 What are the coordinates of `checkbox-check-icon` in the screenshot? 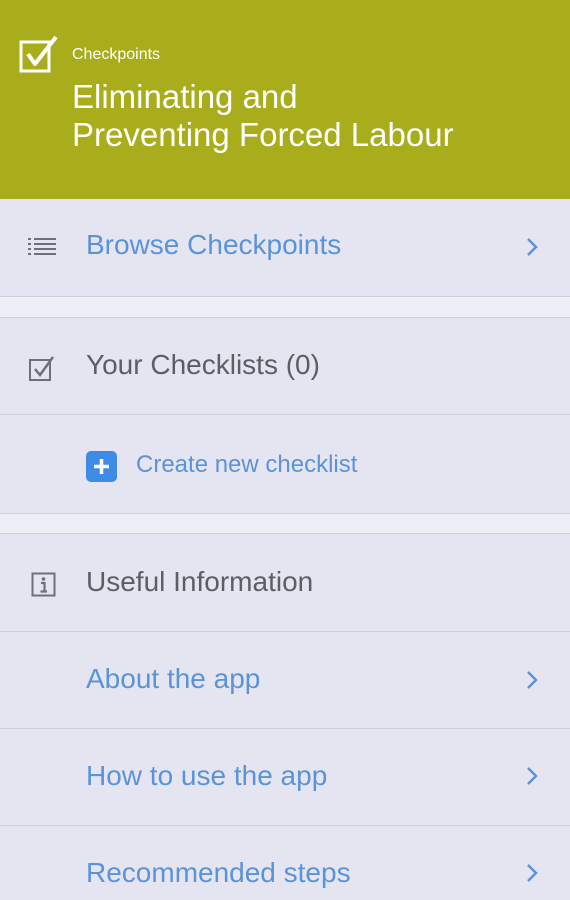 It's located at (38, 54).